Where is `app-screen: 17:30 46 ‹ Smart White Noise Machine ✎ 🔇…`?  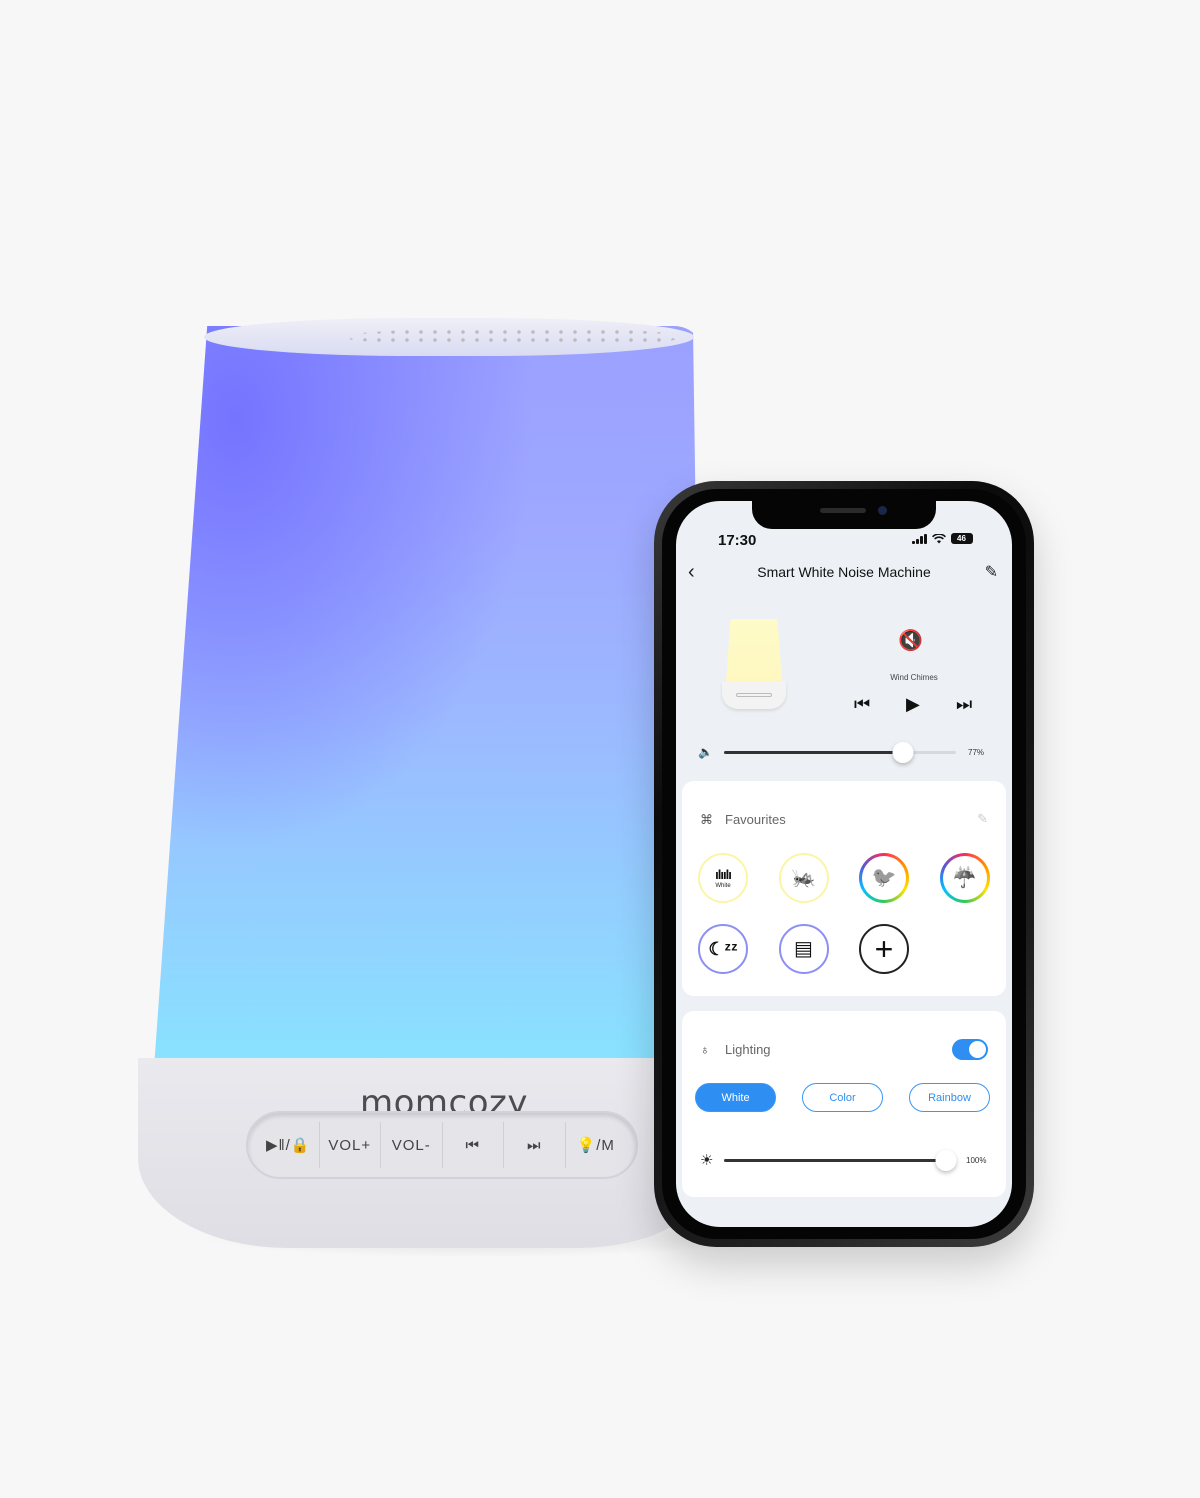 app-screen: 17:30 46 ‹ Smart White Noise Machine ✎ 🔇… is located at coordinates (844, 864).